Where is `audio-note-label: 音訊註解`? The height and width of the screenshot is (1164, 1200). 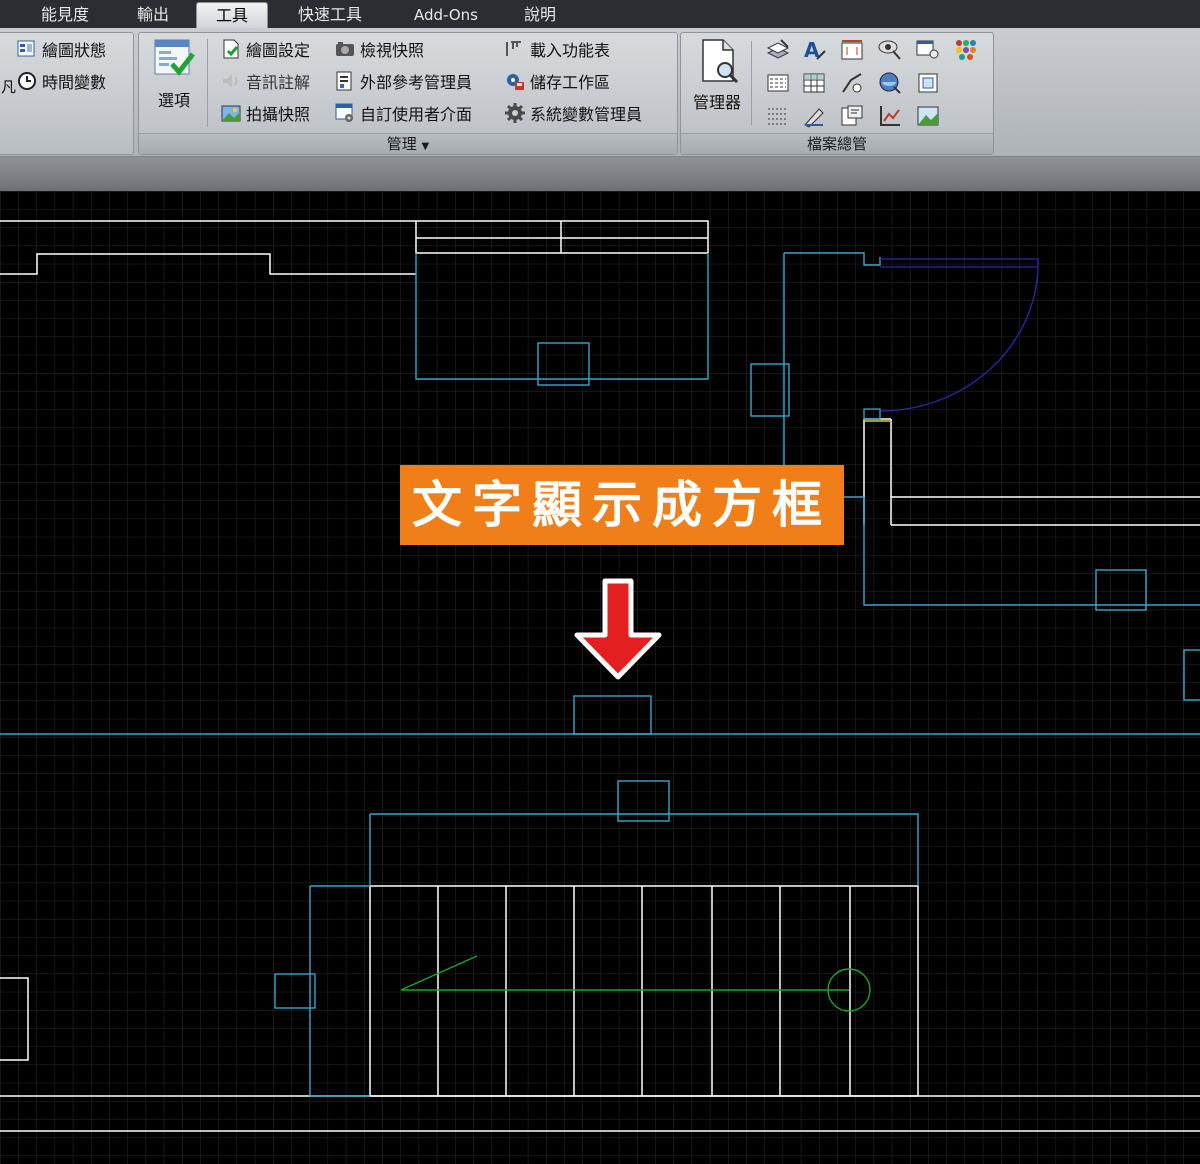
audio-note-label: 音訊註解 is located at coordinates (278, 82).